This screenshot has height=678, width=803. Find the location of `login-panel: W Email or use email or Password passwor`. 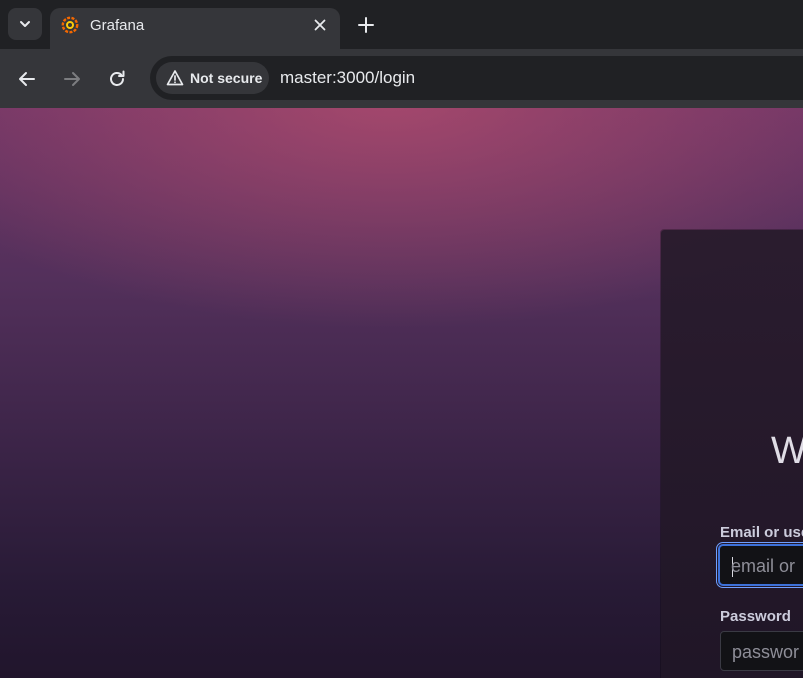

login-panel: W Email or use email or Password passwor is located at coordinates (732, 454).